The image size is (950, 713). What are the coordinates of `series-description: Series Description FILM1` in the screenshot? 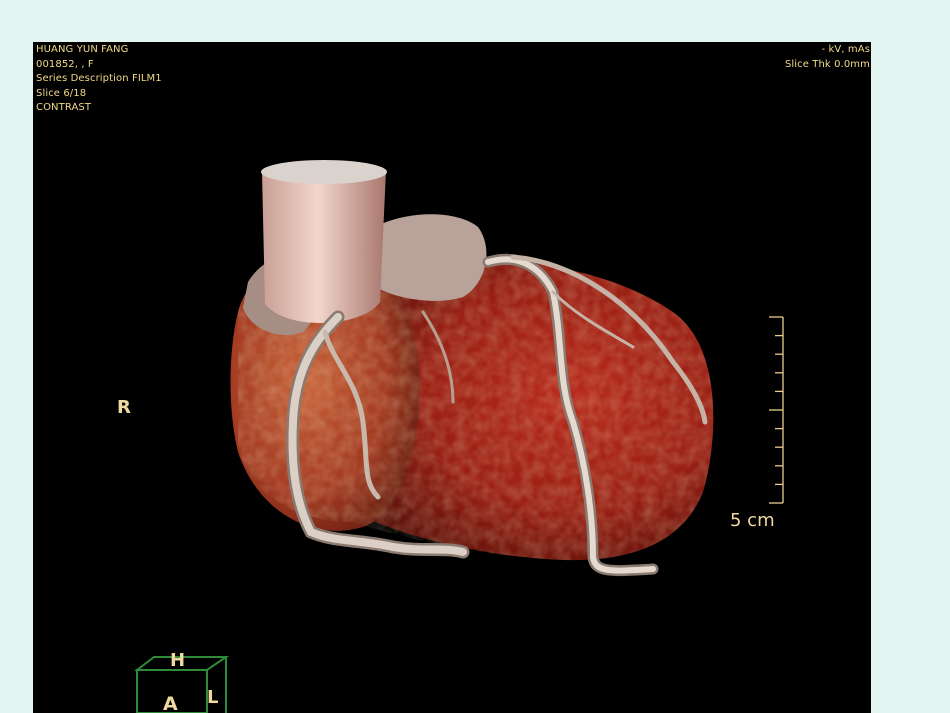 It's located at (99, 78).